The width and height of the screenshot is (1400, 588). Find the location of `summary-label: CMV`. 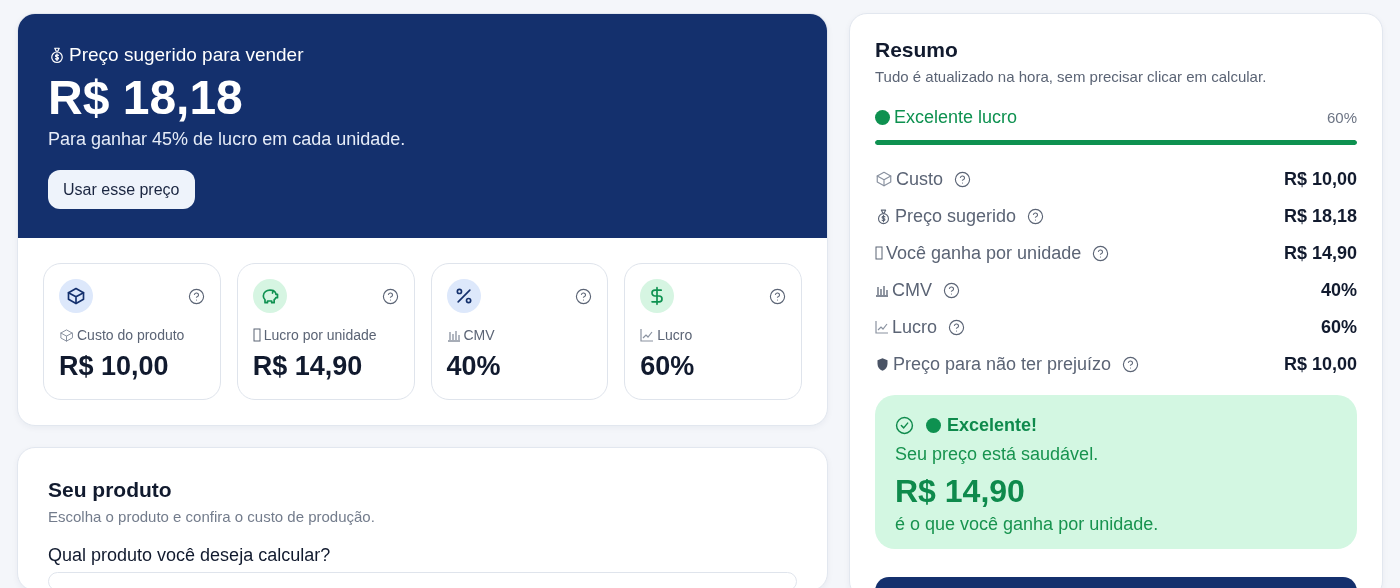

summary-label: CMV is located at coordinates (912, 290).